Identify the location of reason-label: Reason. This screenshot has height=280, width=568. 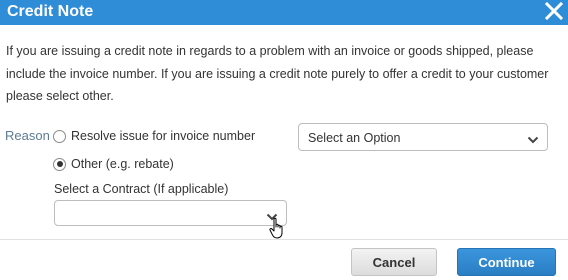
(27, 135).